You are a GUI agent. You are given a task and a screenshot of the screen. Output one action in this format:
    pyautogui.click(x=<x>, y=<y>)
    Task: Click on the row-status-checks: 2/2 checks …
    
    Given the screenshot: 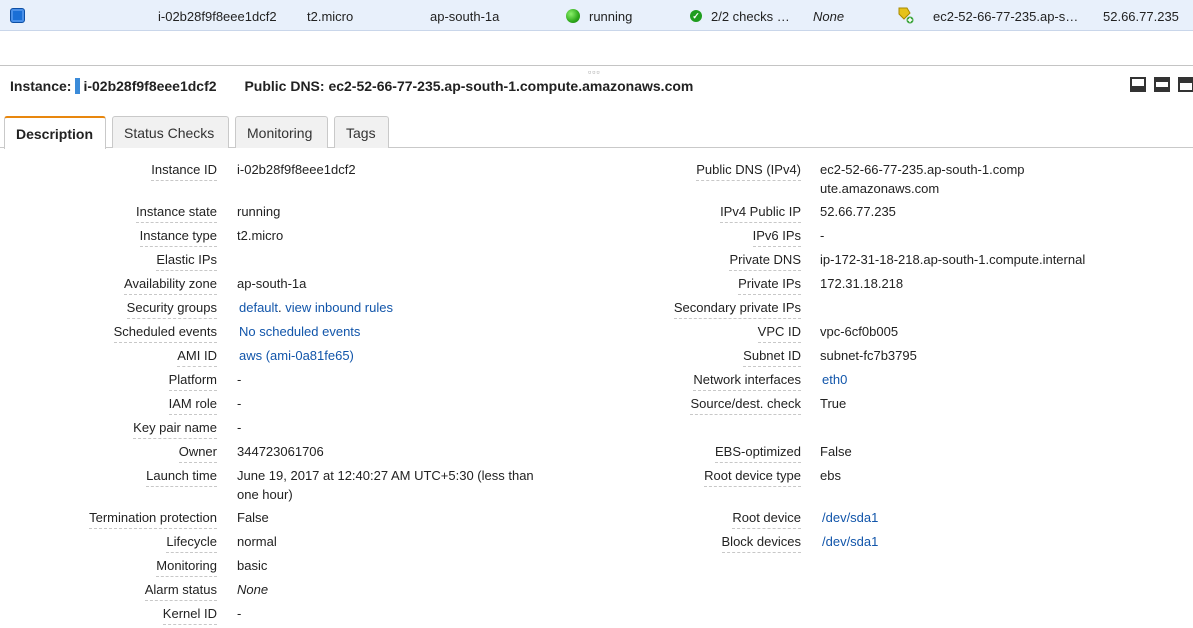 What is the action you would take?
    pyautogui.click(x=750, y=16)
    